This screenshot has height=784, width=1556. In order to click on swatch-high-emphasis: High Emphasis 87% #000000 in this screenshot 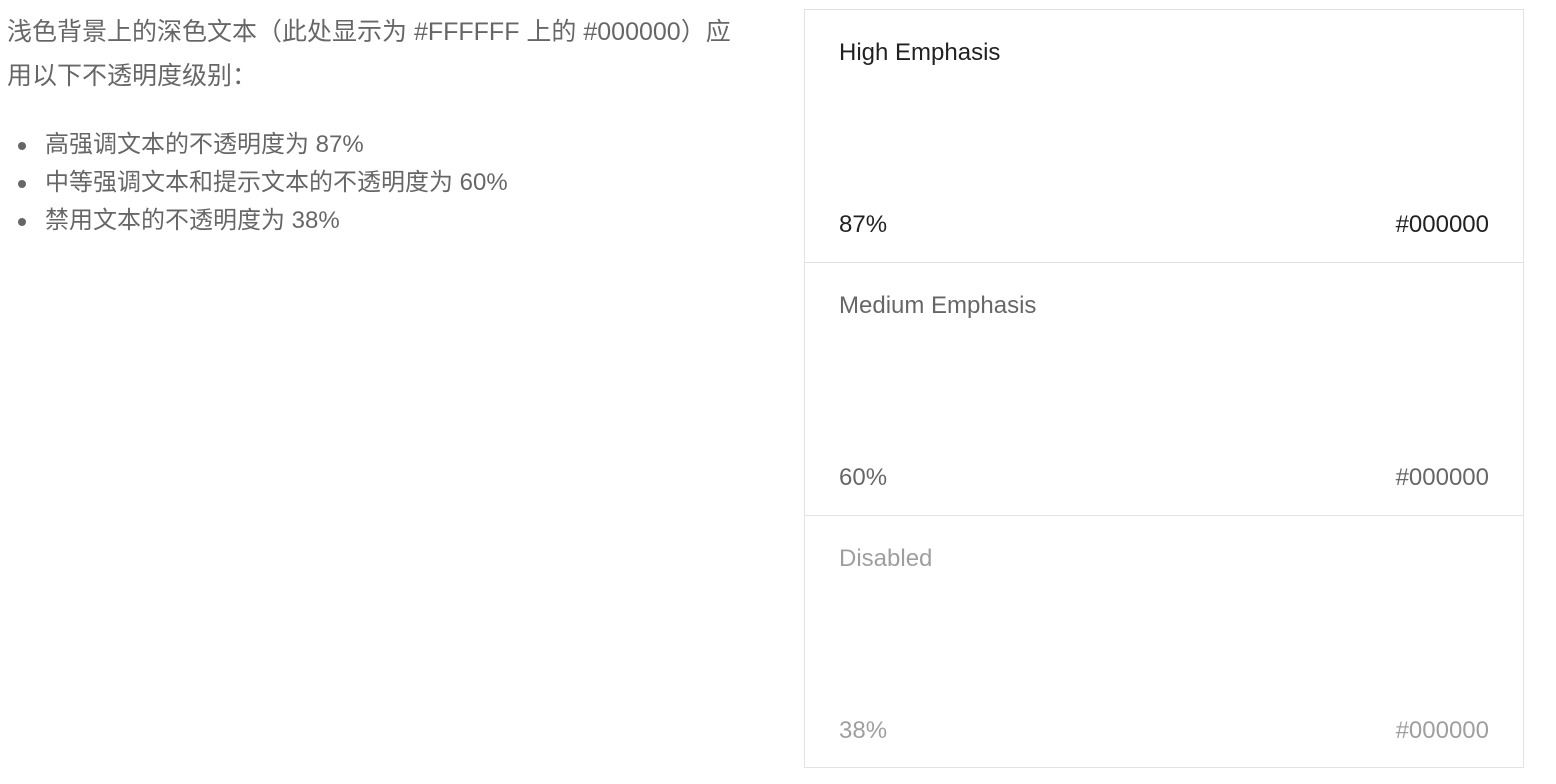, I will do `click(1164, 136)`.